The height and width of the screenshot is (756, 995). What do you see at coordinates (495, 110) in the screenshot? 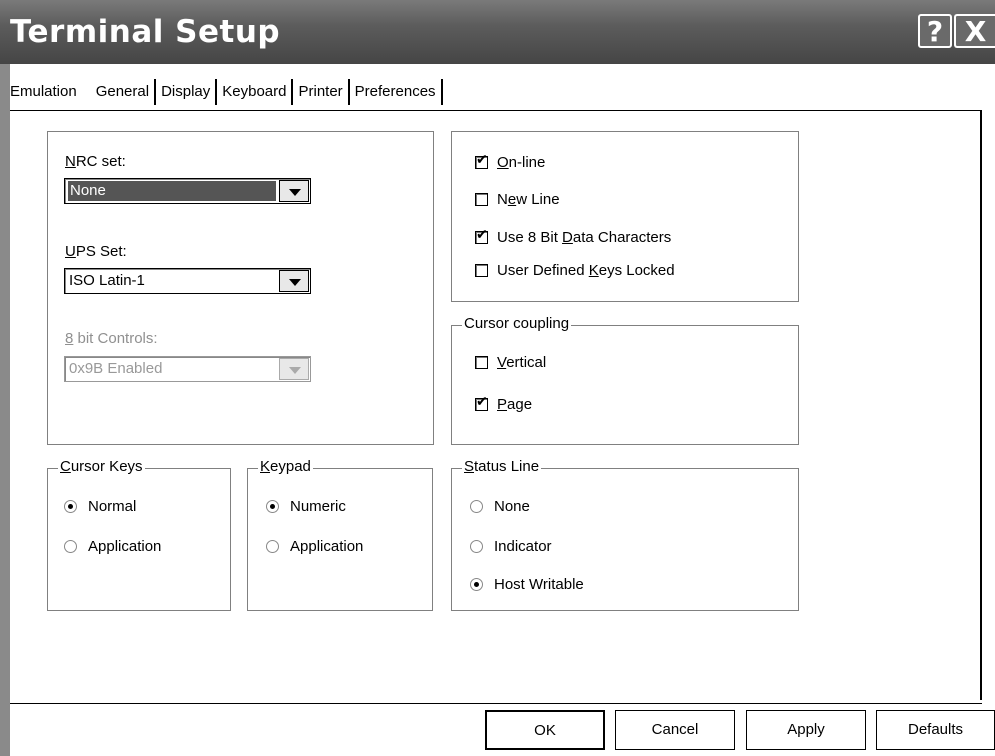
I see `tab-divider` at bounding box center [495, 110].